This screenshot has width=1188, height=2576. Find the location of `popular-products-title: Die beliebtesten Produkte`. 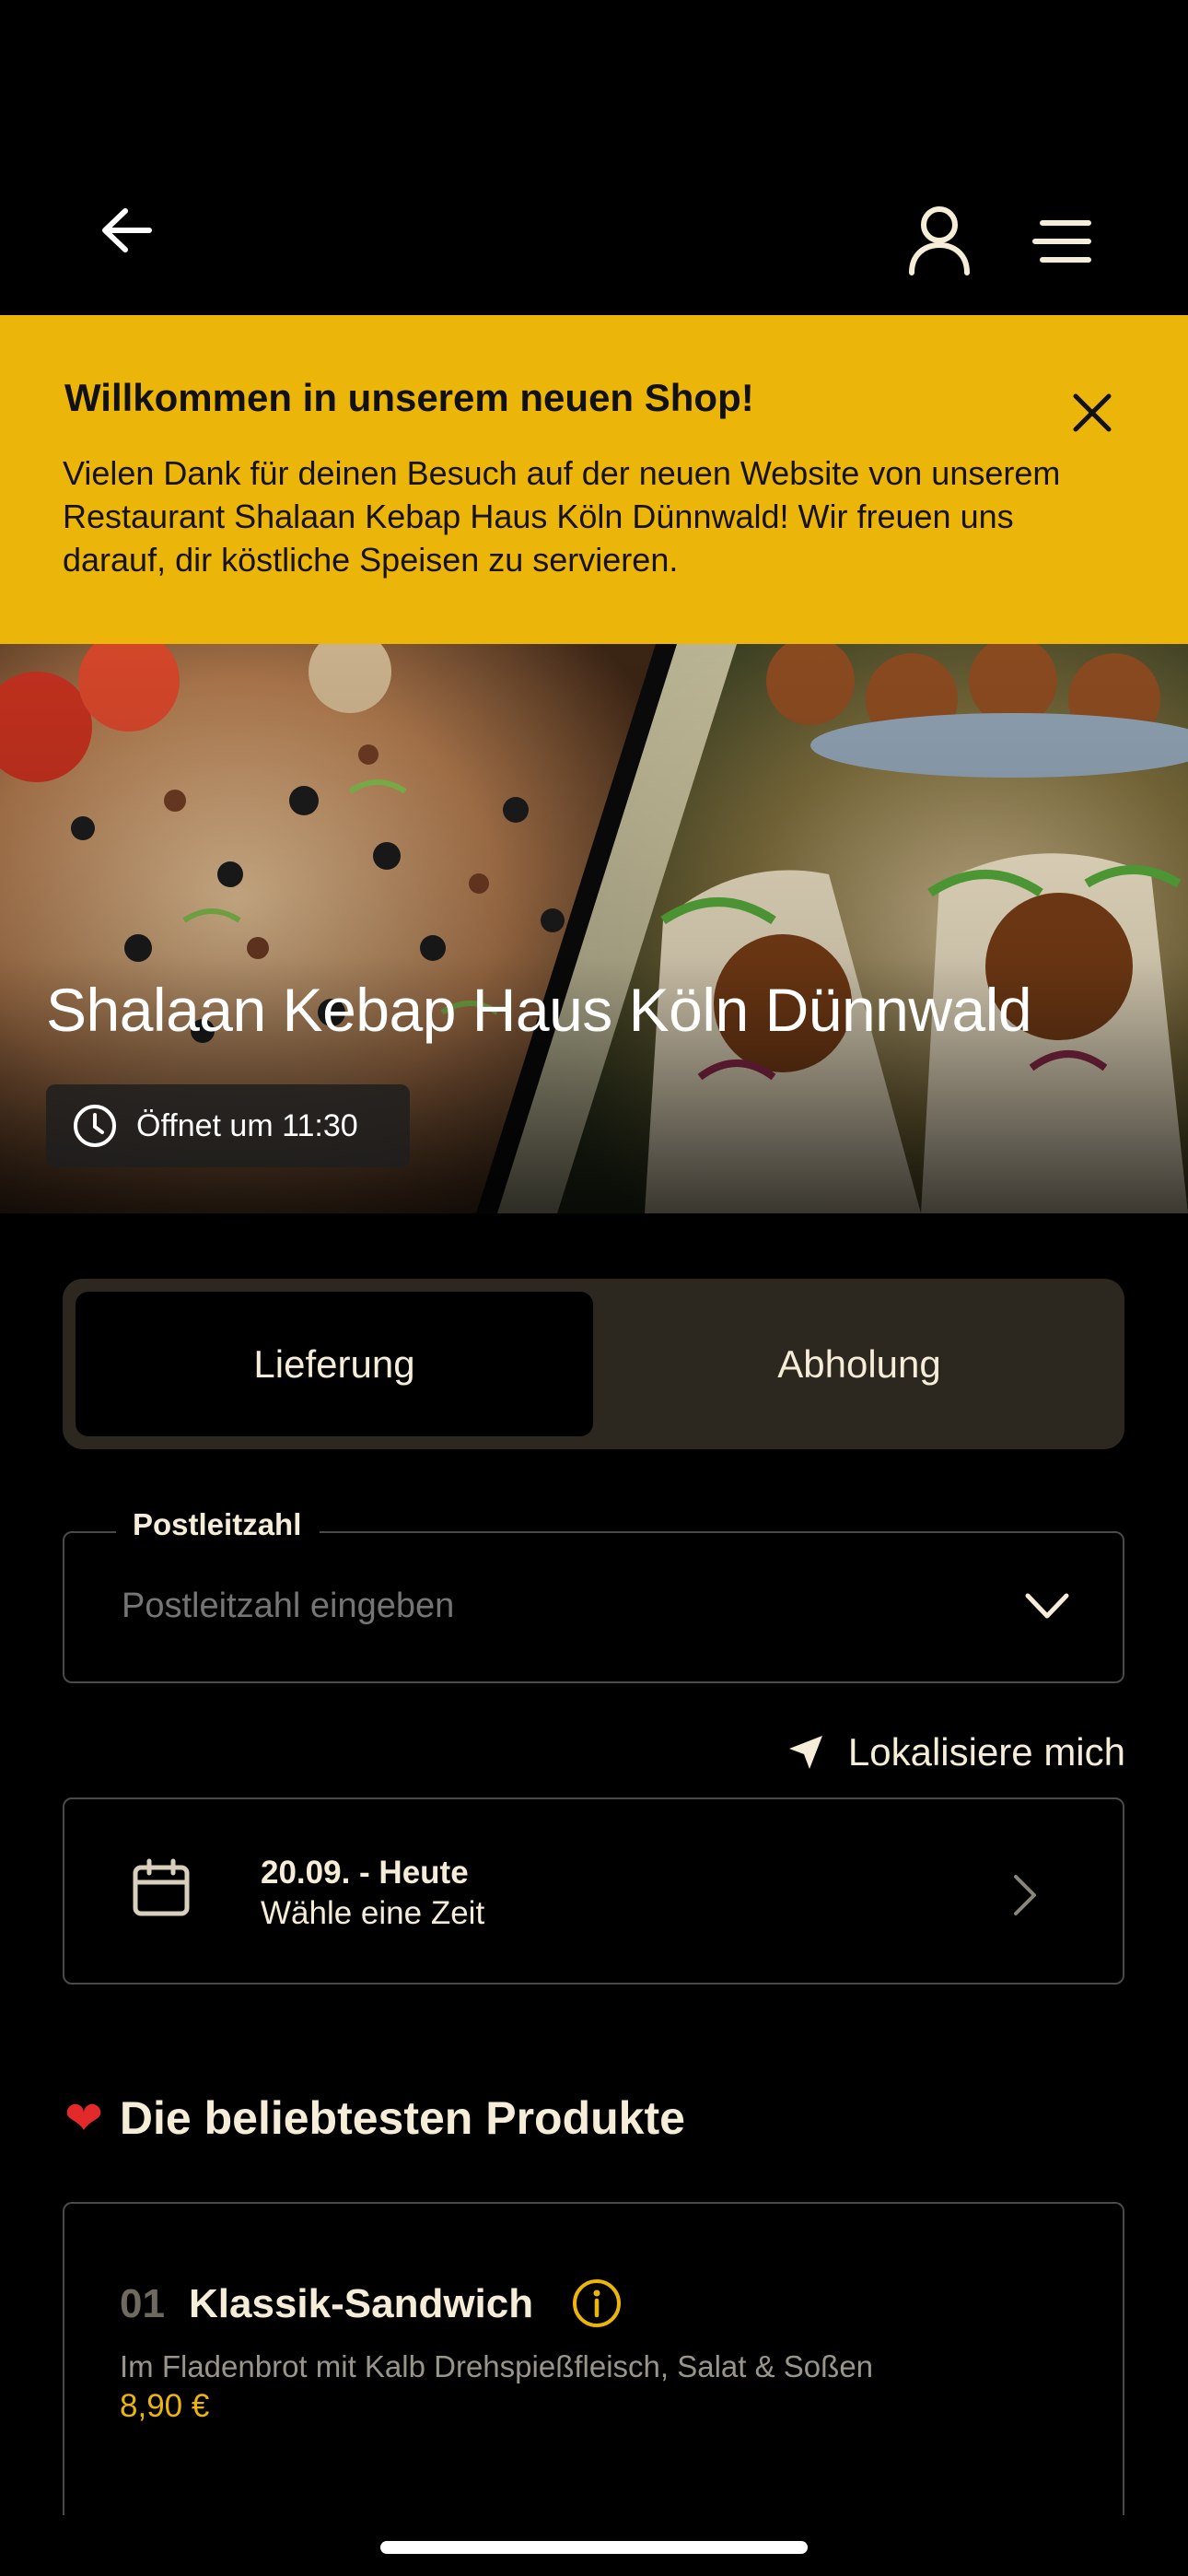

popular-products-title: Die beliebtesten Produkte is located at coordinates (402, 2118).